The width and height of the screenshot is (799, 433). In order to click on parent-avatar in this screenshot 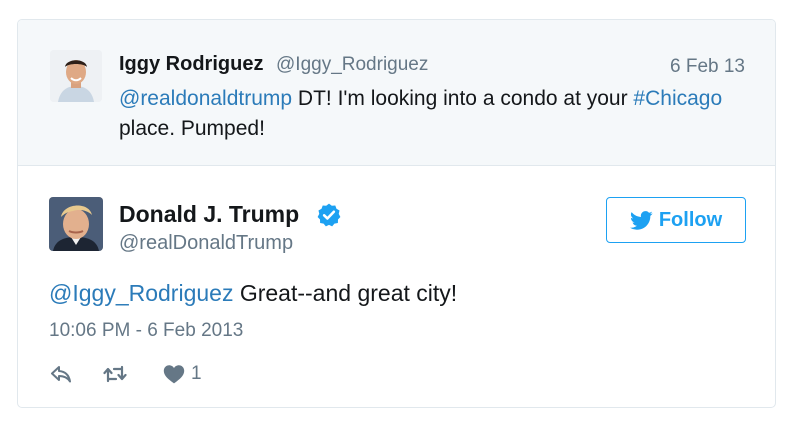, I will do `click(76, 76)`.